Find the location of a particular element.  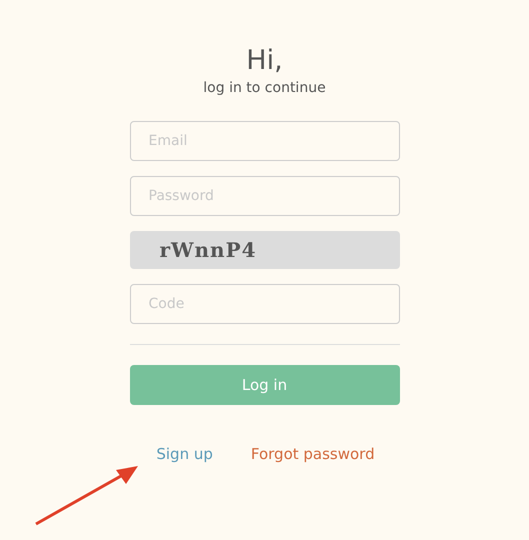

link: Sign up is located at coordinates (184, 454).